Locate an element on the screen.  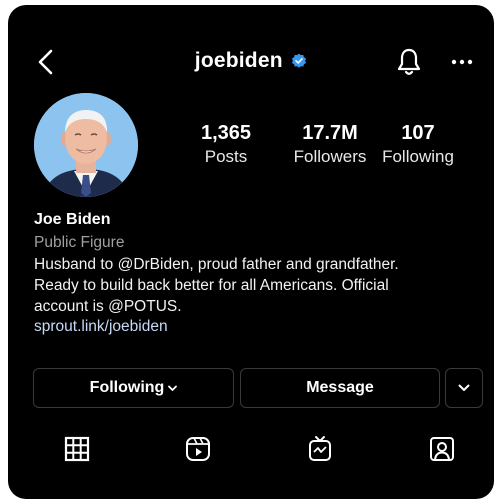
reels-icon is located at coordinates (198, 449).